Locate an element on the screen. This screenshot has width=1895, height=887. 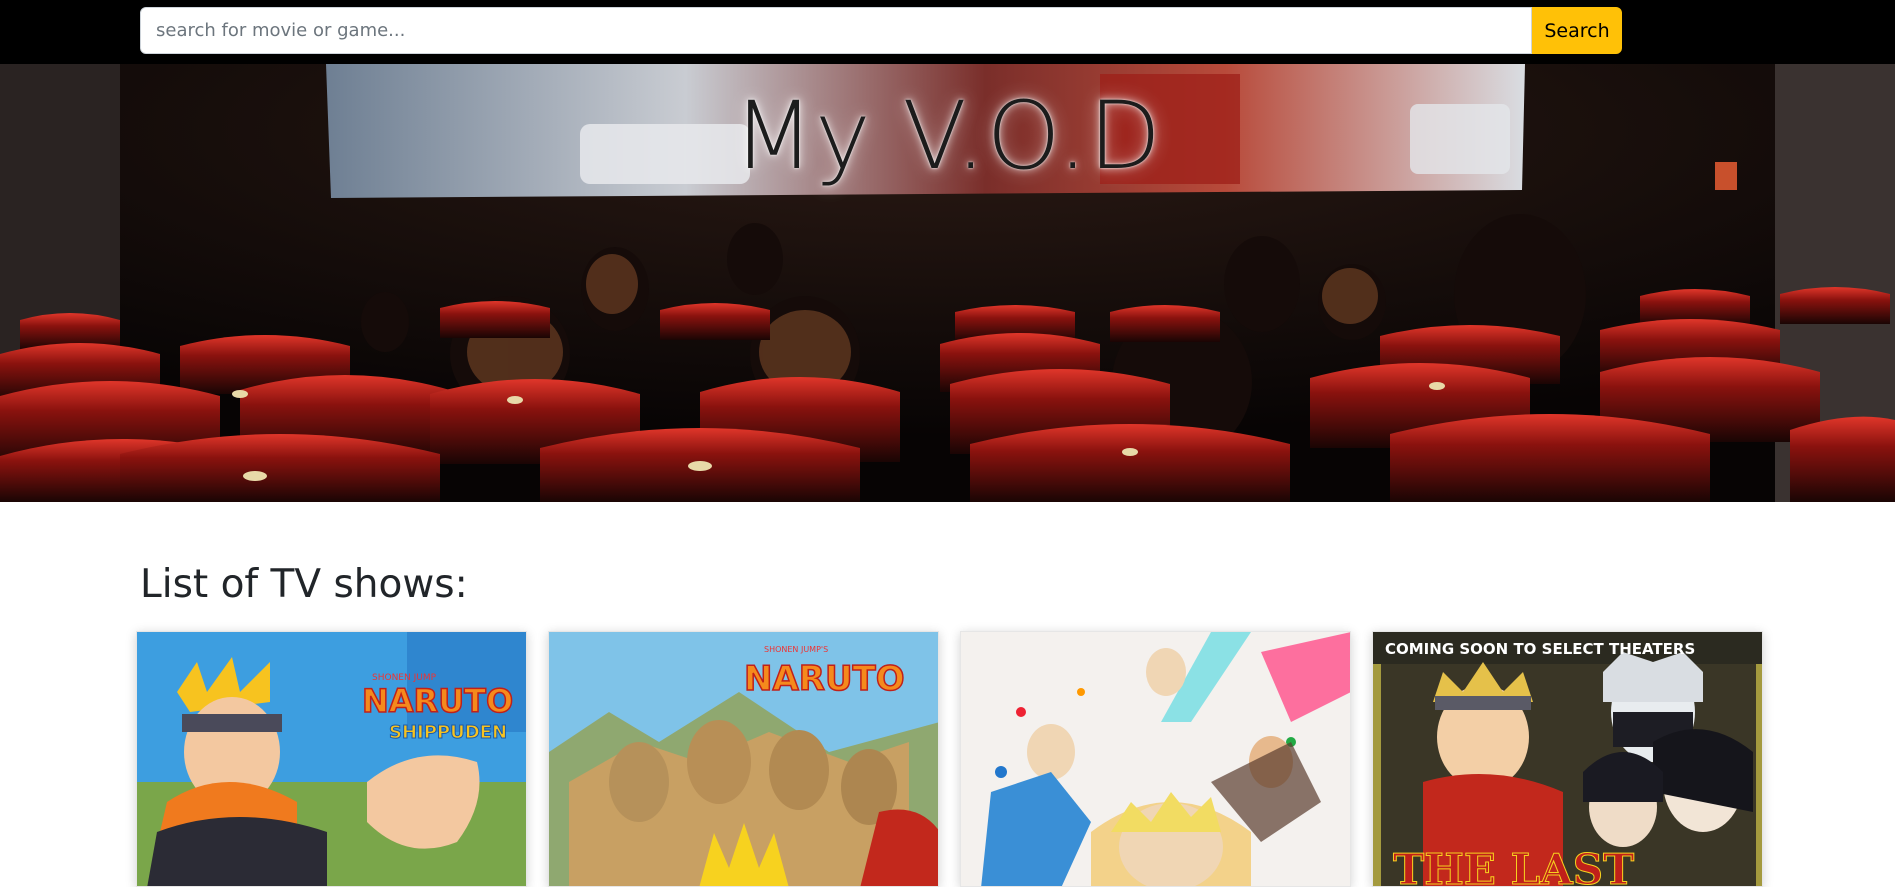
poster-image: SHONEN JUMP'S NARUTO is located at coordinates (743, 759).